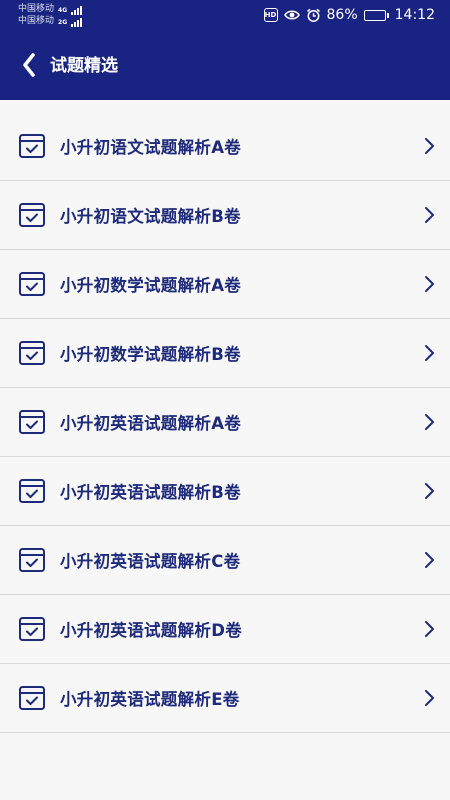 This screenshot has height=800, width=450. I want to click on page-title: 试题精选, so click(84, 66).